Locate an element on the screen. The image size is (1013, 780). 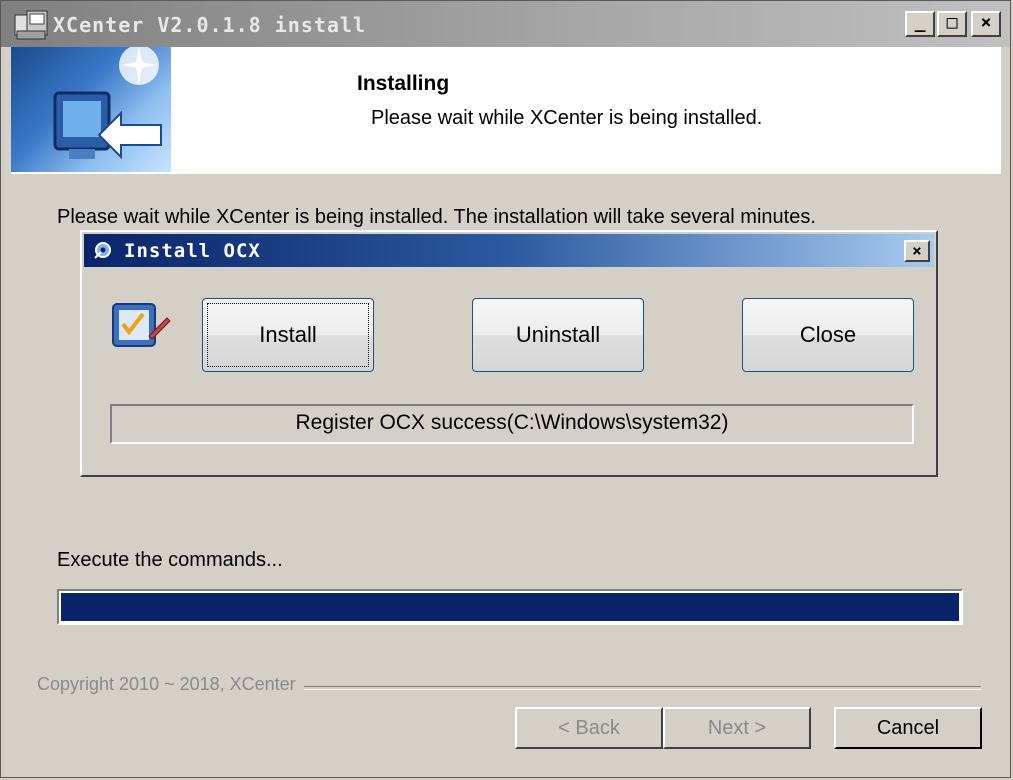
banner-title: Installing is located at coordinates (403, 83).